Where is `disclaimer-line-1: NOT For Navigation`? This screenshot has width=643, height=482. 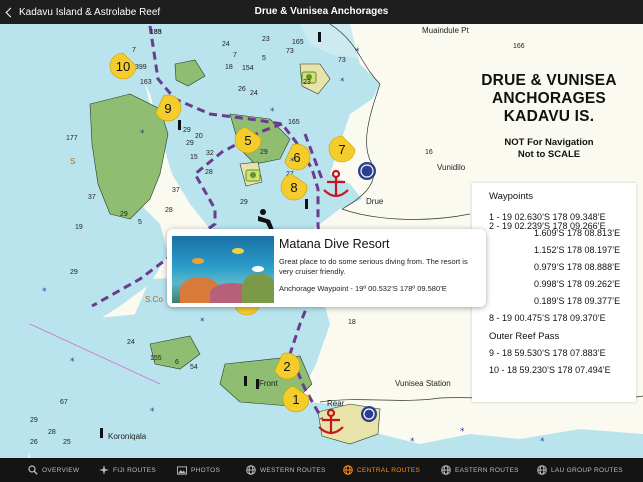 disclaimer-line-1: NOT For Navigation is located at coordinates (549, 142).